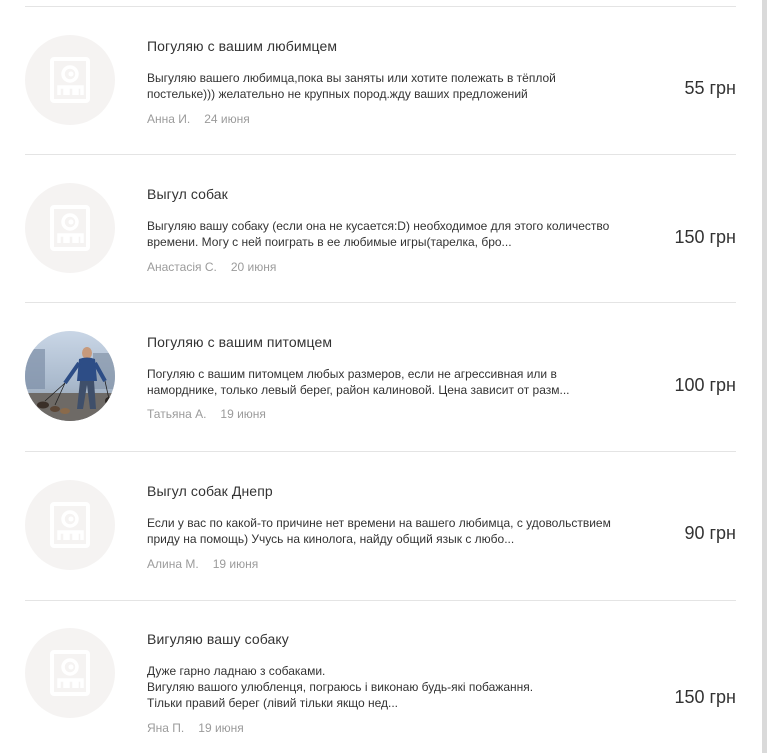  What do you see at coordinates (710, 88) in the screenshot?
I see `listing-price: 55 грн` at bounding box center [710, 88].